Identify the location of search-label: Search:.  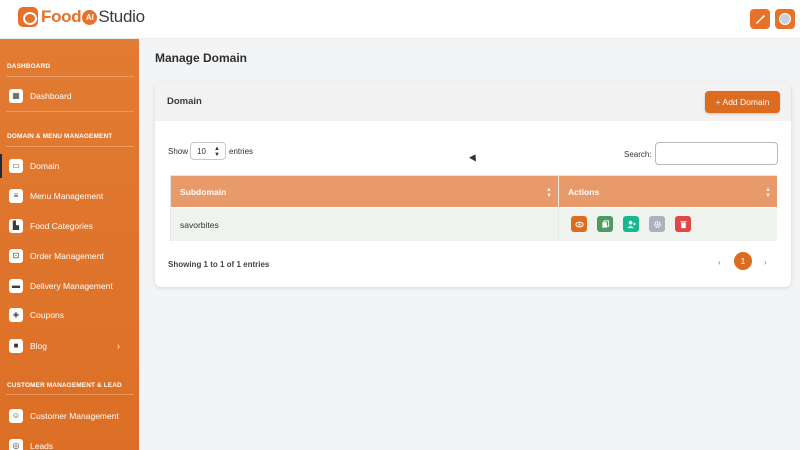
(638, 154).